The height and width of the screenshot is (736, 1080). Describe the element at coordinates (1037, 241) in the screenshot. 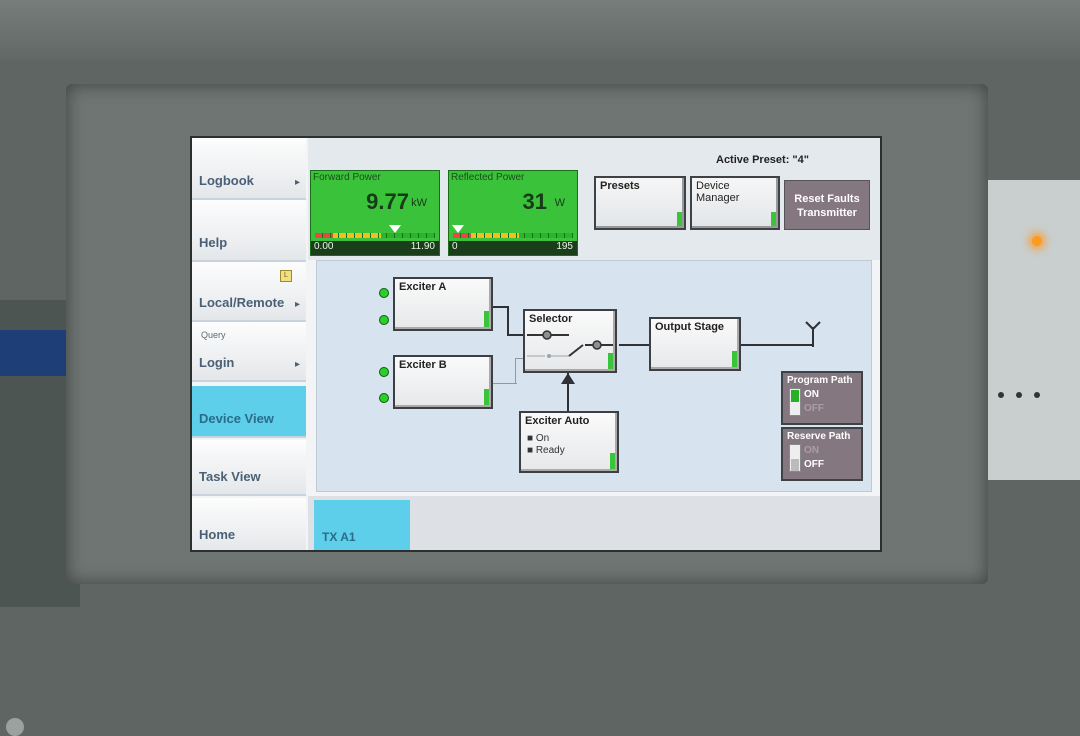

I see `status-led-icon` at that location.